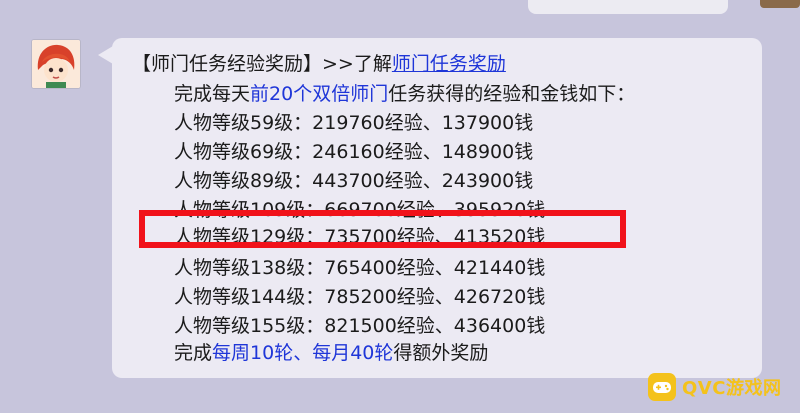 The image size is (800, 413). What do you see at coordinates (354, 152) in the screenshot?
I see `reward-row: 人物等级69级：246160经验、148900钱` at bounding box center [354, 152].